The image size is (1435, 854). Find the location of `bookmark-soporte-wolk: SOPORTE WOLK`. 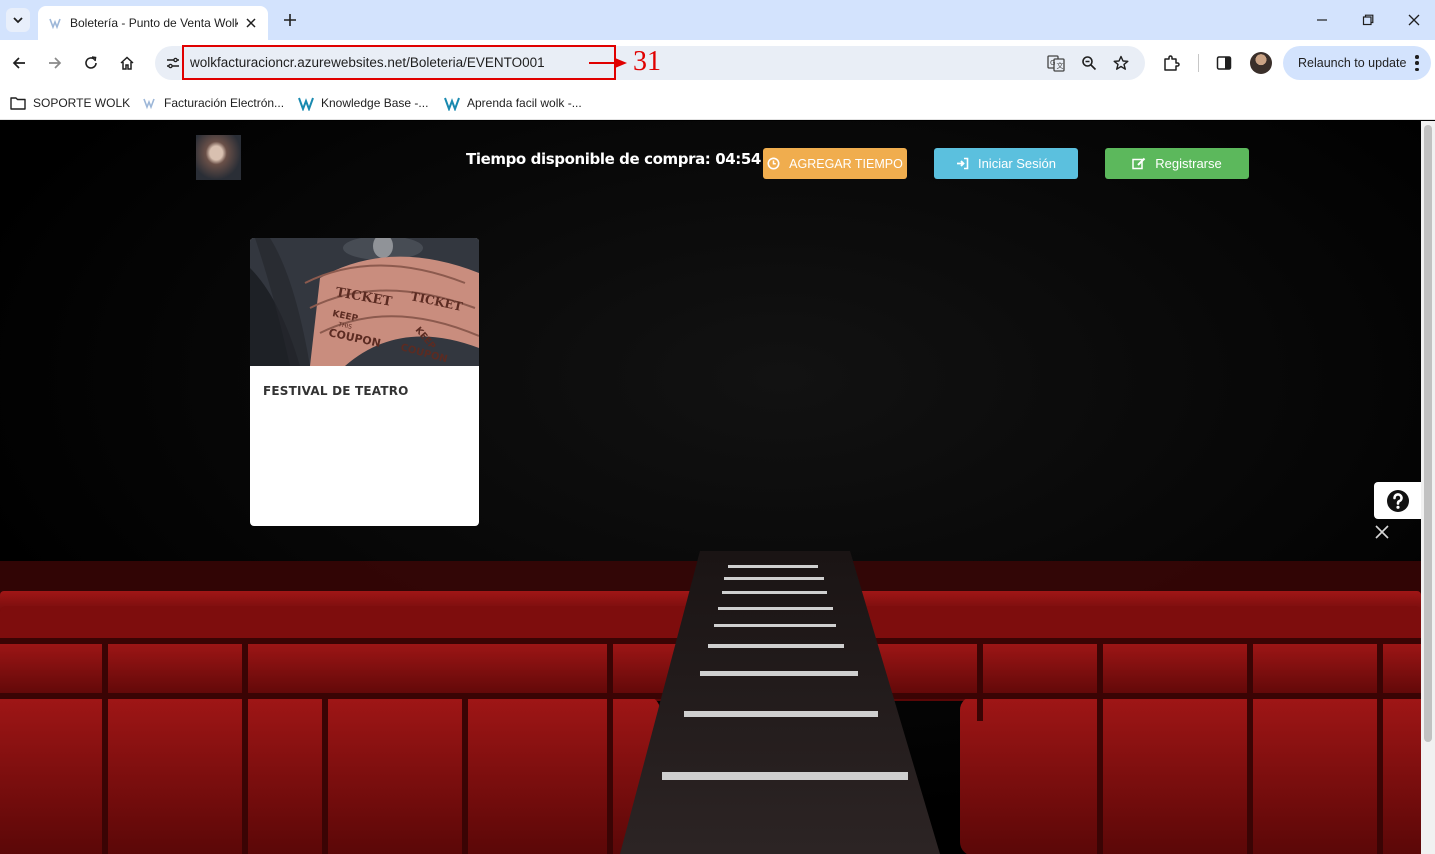

bookmark-soporte-wolk: SOPORTE WOLK is located at coordinates (70, 103).